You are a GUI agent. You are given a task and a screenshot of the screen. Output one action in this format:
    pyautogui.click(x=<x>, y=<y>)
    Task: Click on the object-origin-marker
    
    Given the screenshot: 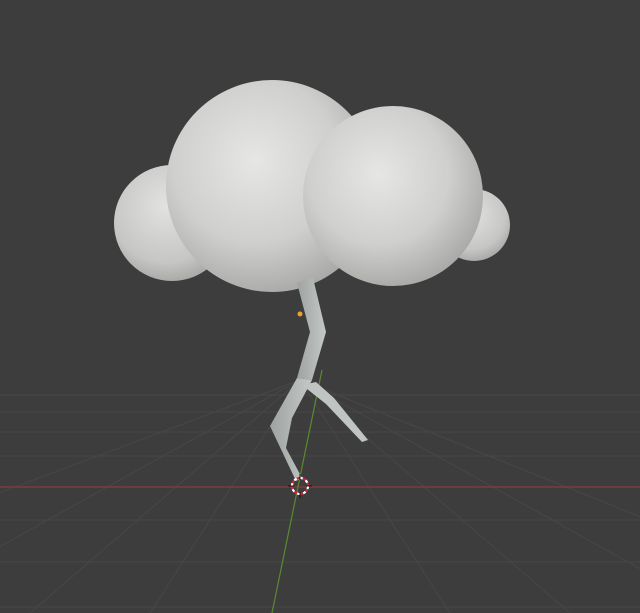 What is the action you would take?
    pyautogui.click(x=300, y=314)
    